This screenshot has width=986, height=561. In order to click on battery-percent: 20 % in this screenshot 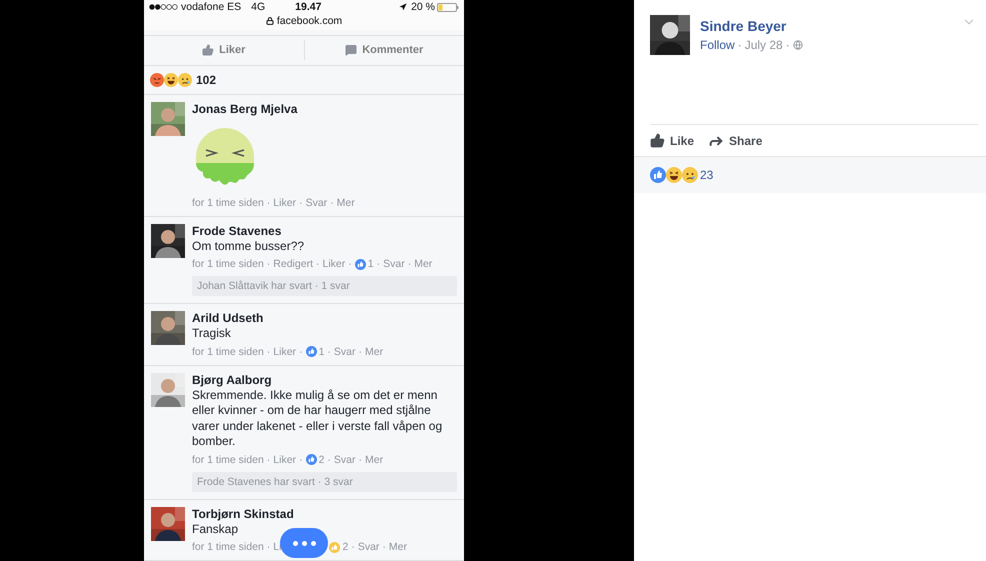, I will do `click(423, 7)`.